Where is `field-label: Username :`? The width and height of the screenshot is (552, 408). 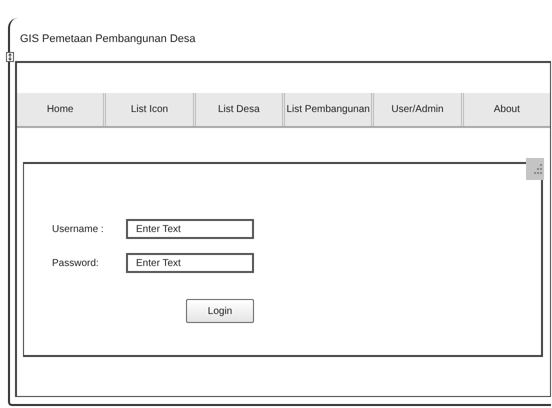
field-label: Username : is located at coordinates (78, 229).